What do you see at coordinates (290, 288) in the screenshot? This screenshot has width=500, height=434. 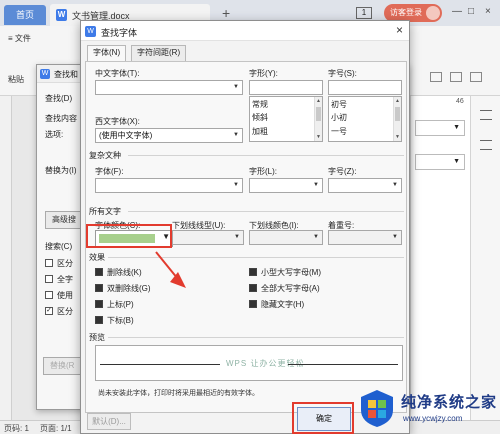 I see `all-caps-label: 全部大写字母(A)` at bounding box center [290, 288].